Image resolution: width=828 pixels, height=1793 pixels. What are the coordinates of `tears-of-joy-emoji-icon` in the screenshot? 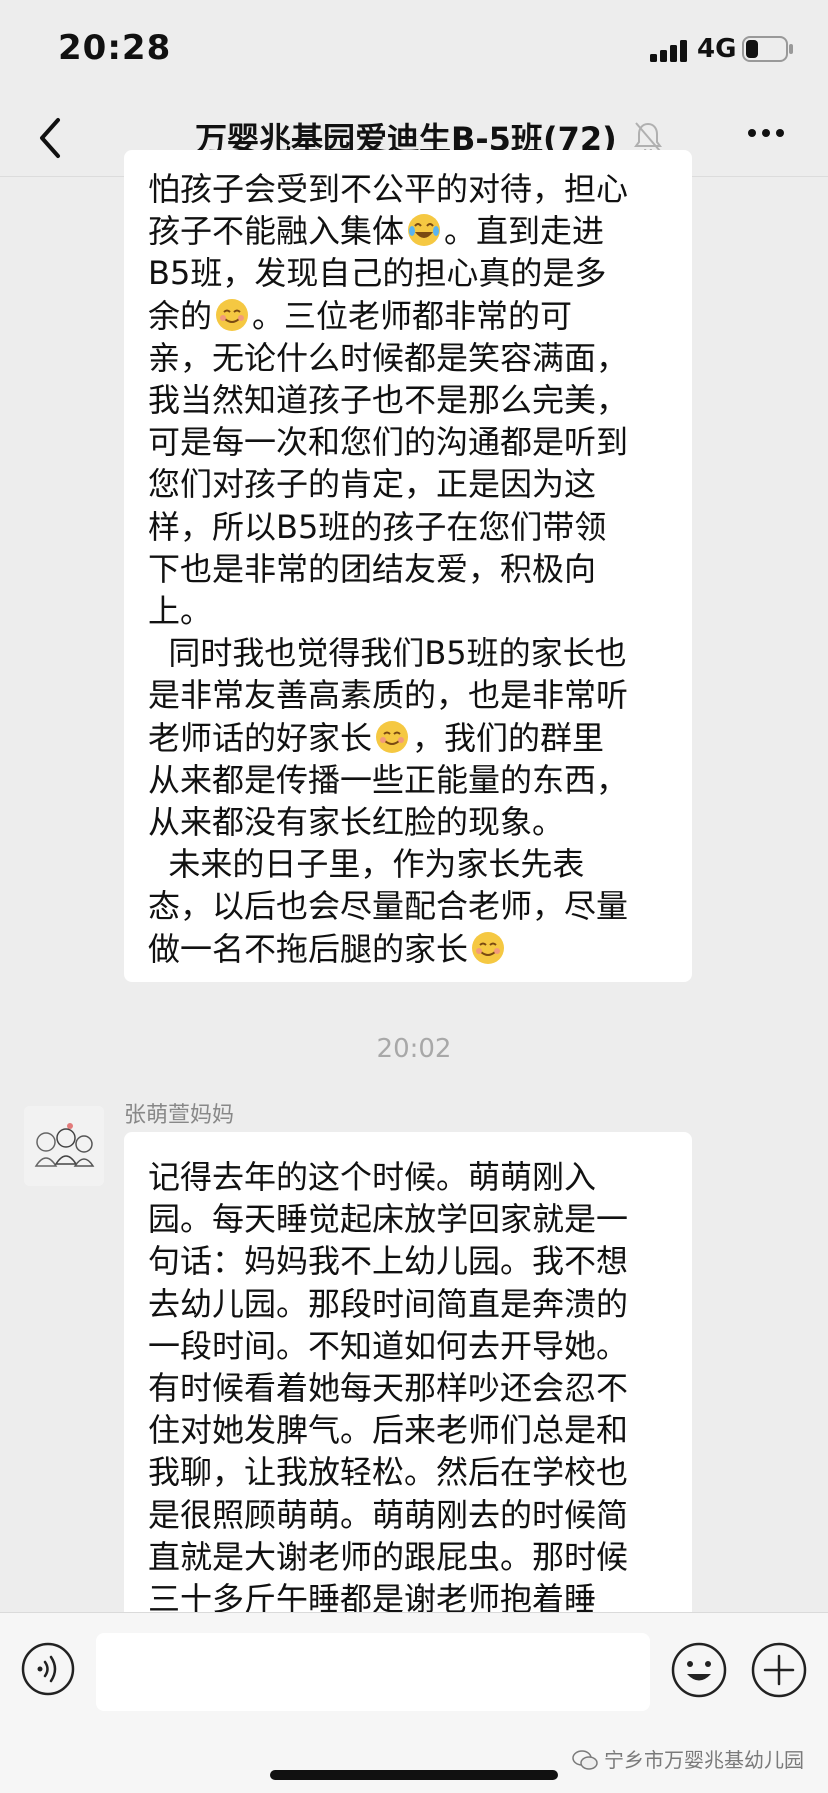 It's located at (424, 230).